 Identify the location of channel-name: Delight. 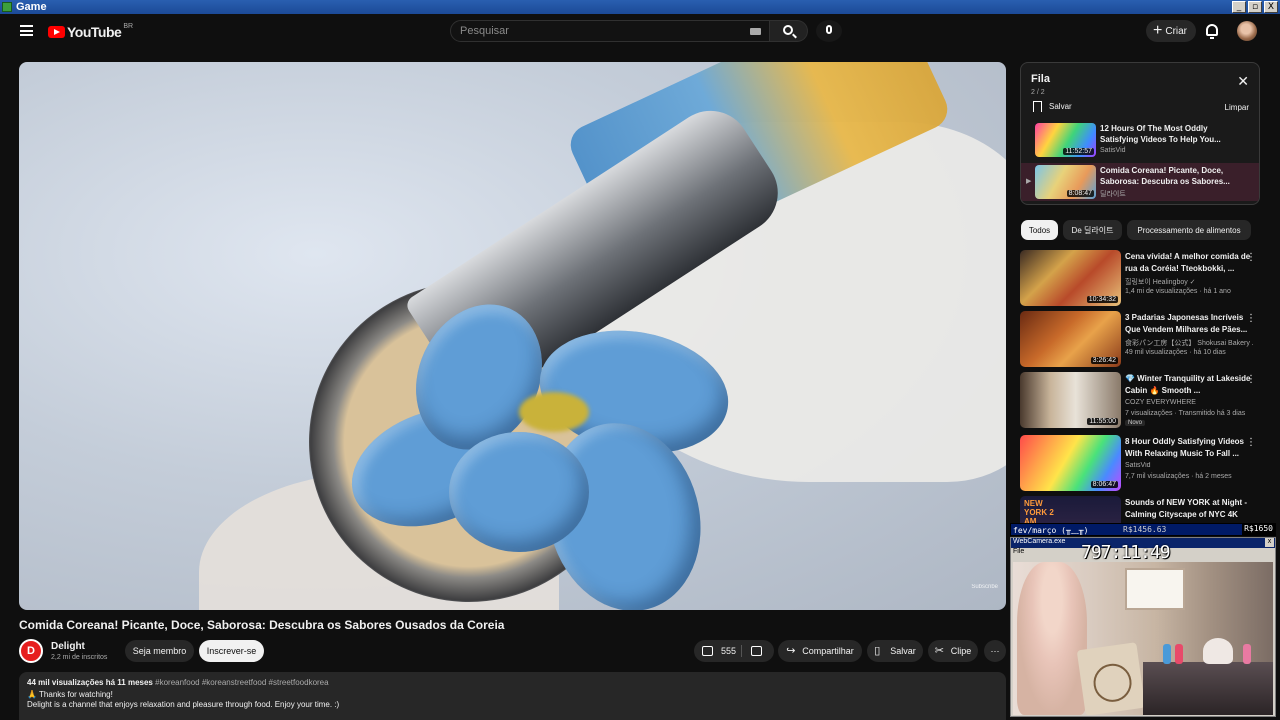
(68, 646).